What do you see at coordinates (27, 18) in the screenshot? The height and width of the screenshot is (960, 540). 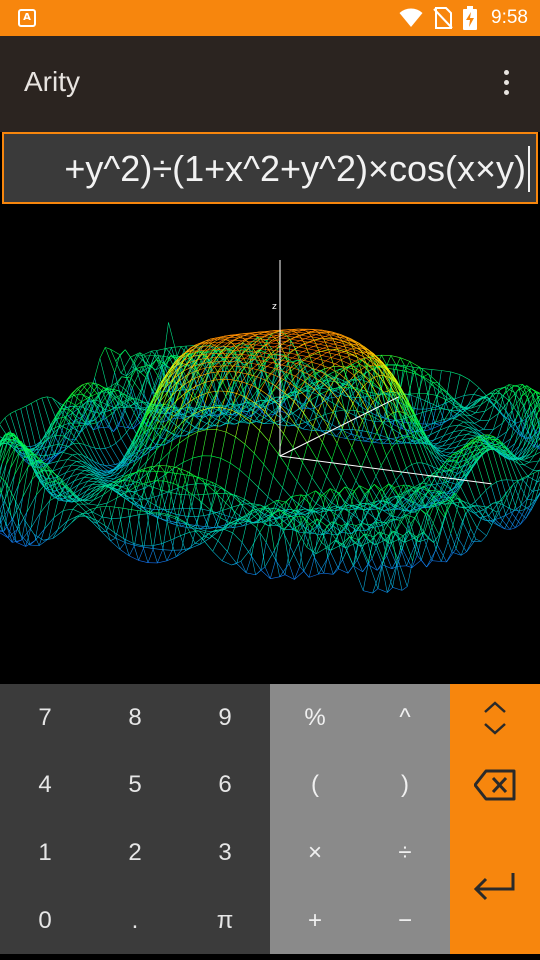 I see `text-a-notification-icon: A` at bounding box center [27, 18].